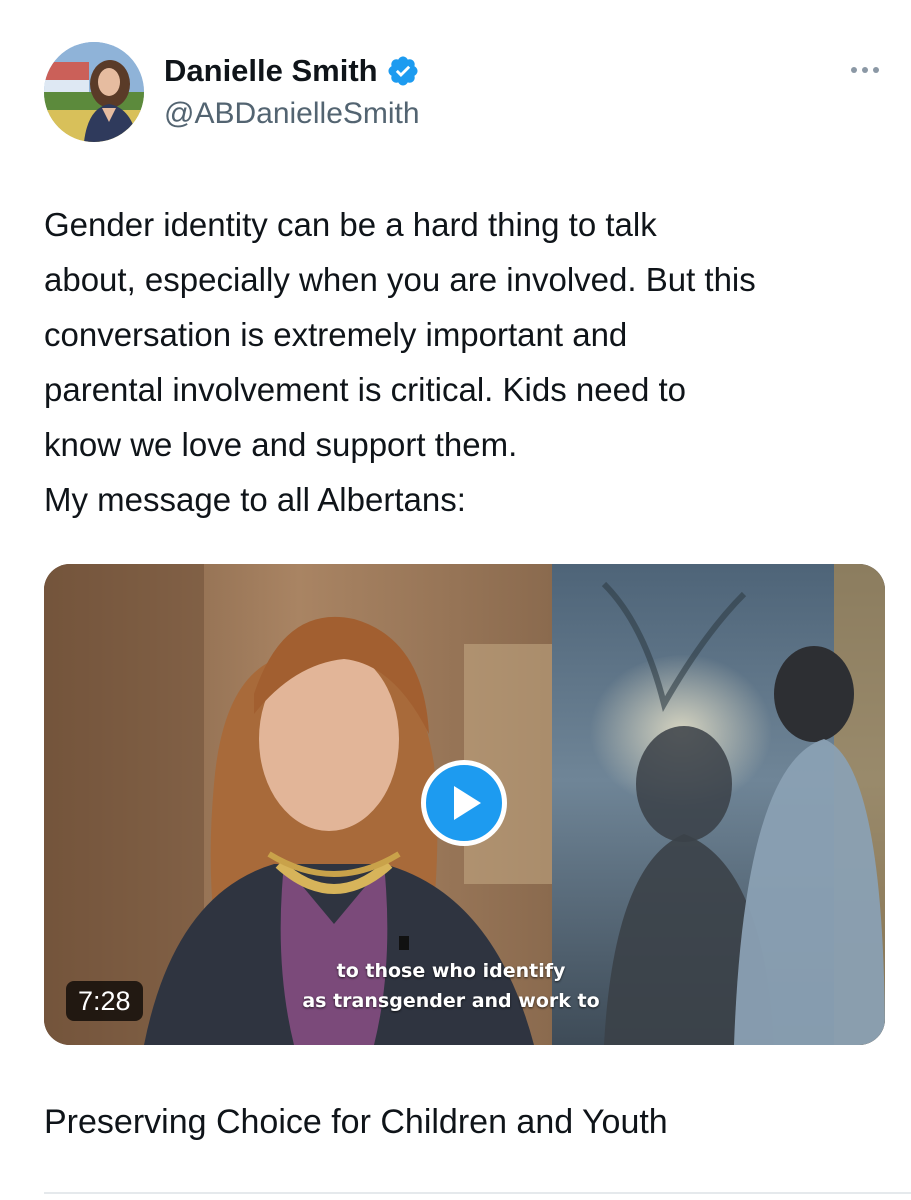 The width and height of the screenshot is (911, 1200). I want to click on avatar, so click(94, 92).